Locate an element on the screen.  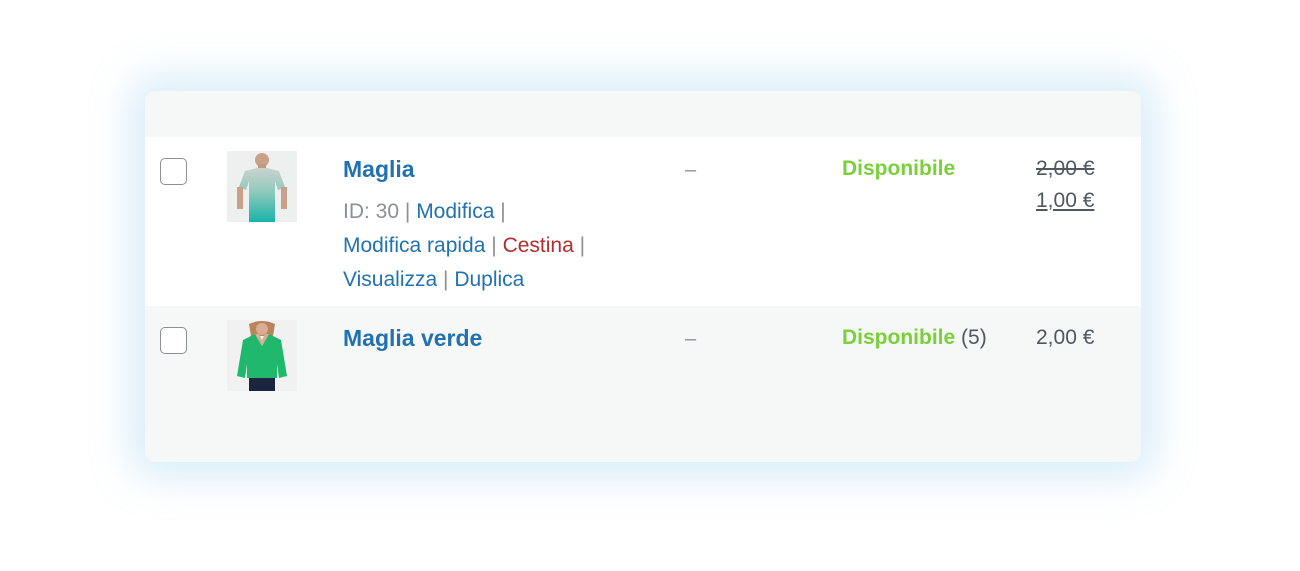
price-value: 2,00 € is located at coordinates (1065, 337).